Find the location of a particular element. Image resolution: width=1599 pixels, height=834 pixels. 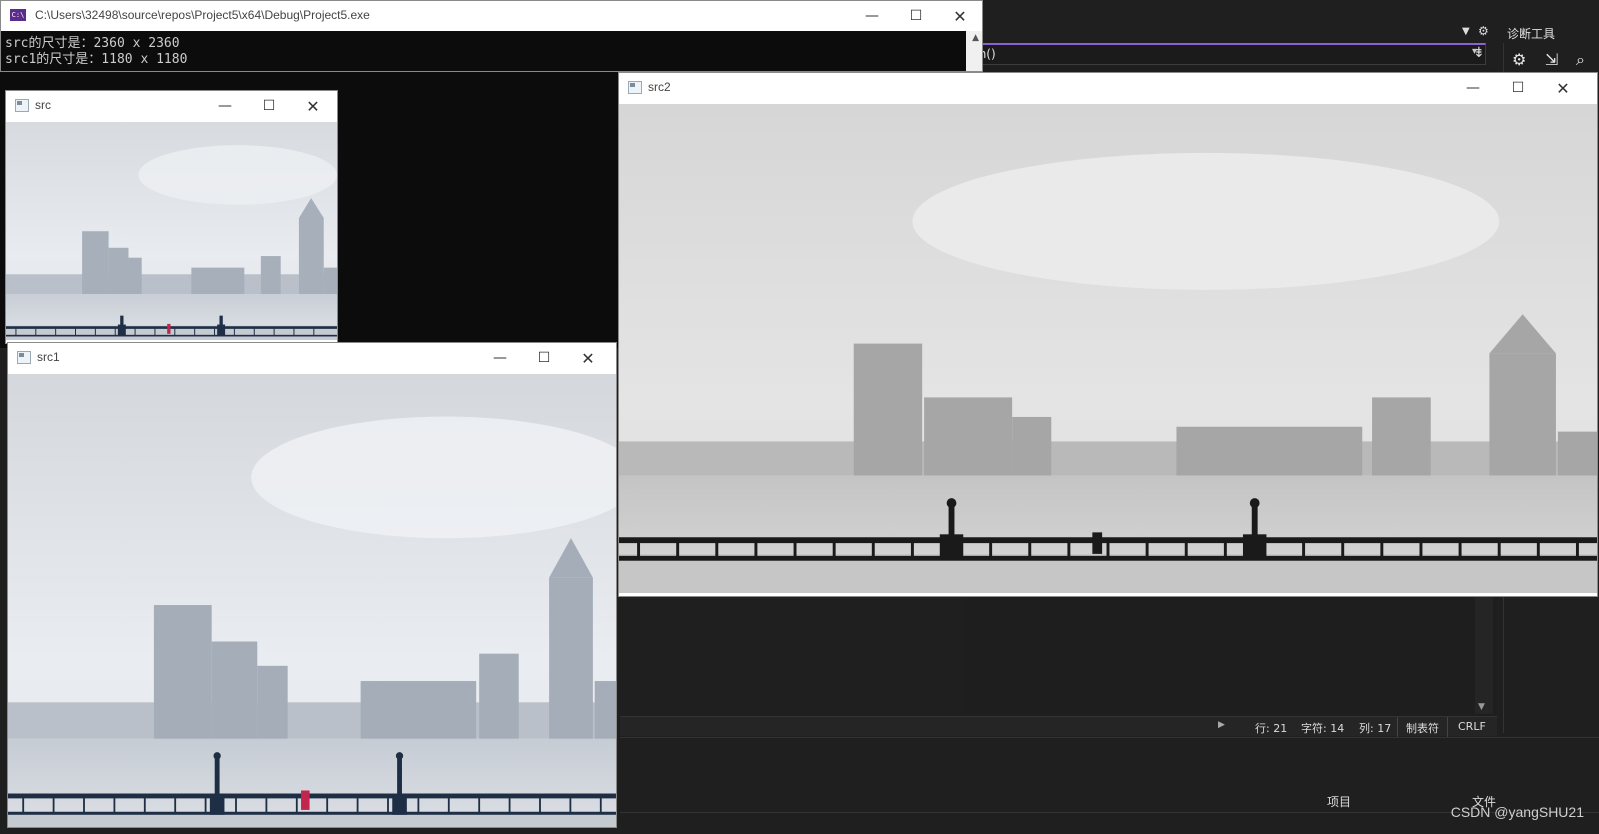

vs-toolbar-strip is located at coordinates (1281, 21).